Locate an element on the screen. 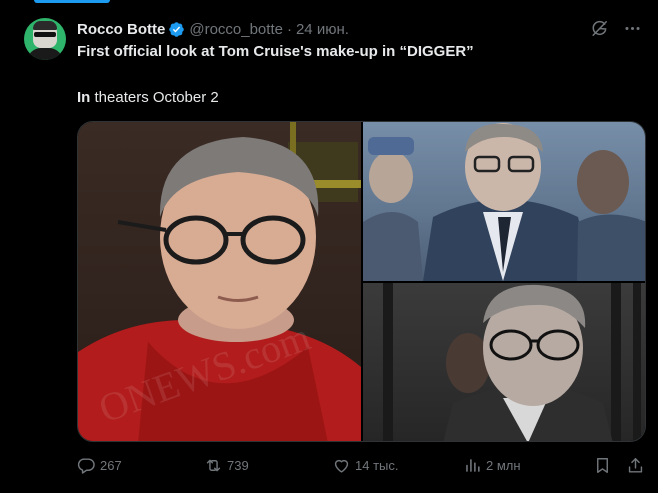 This screenshot has width=658, height=493. more-icon is located at coordinates (632, 28).